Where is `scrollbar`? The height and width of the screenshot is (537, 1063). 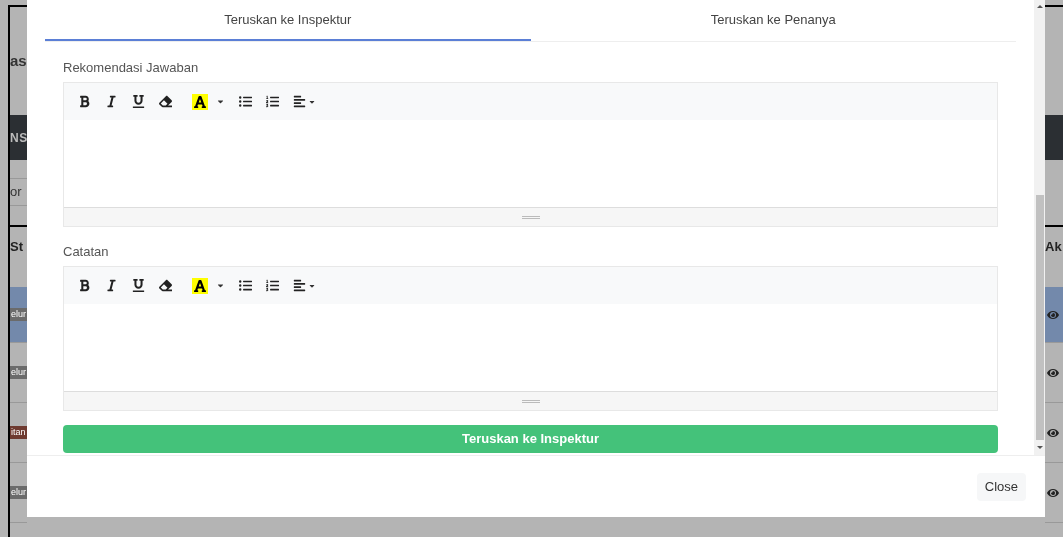
scrollbar is located at coordinates (1039, 227).